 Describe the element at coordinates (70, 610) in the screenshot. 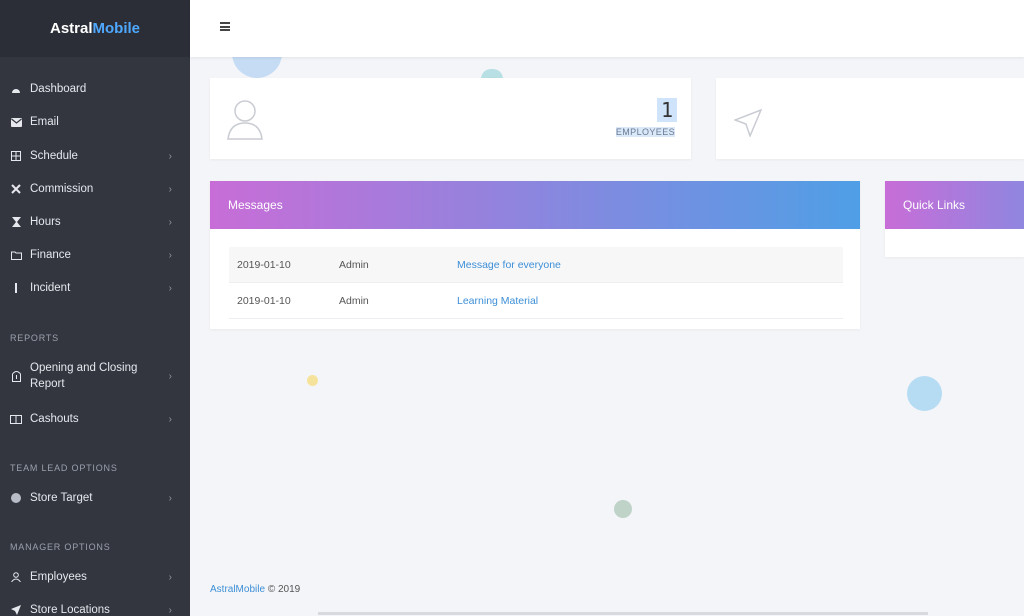

I see `sidebar-item-label: Store Locations` at that location.